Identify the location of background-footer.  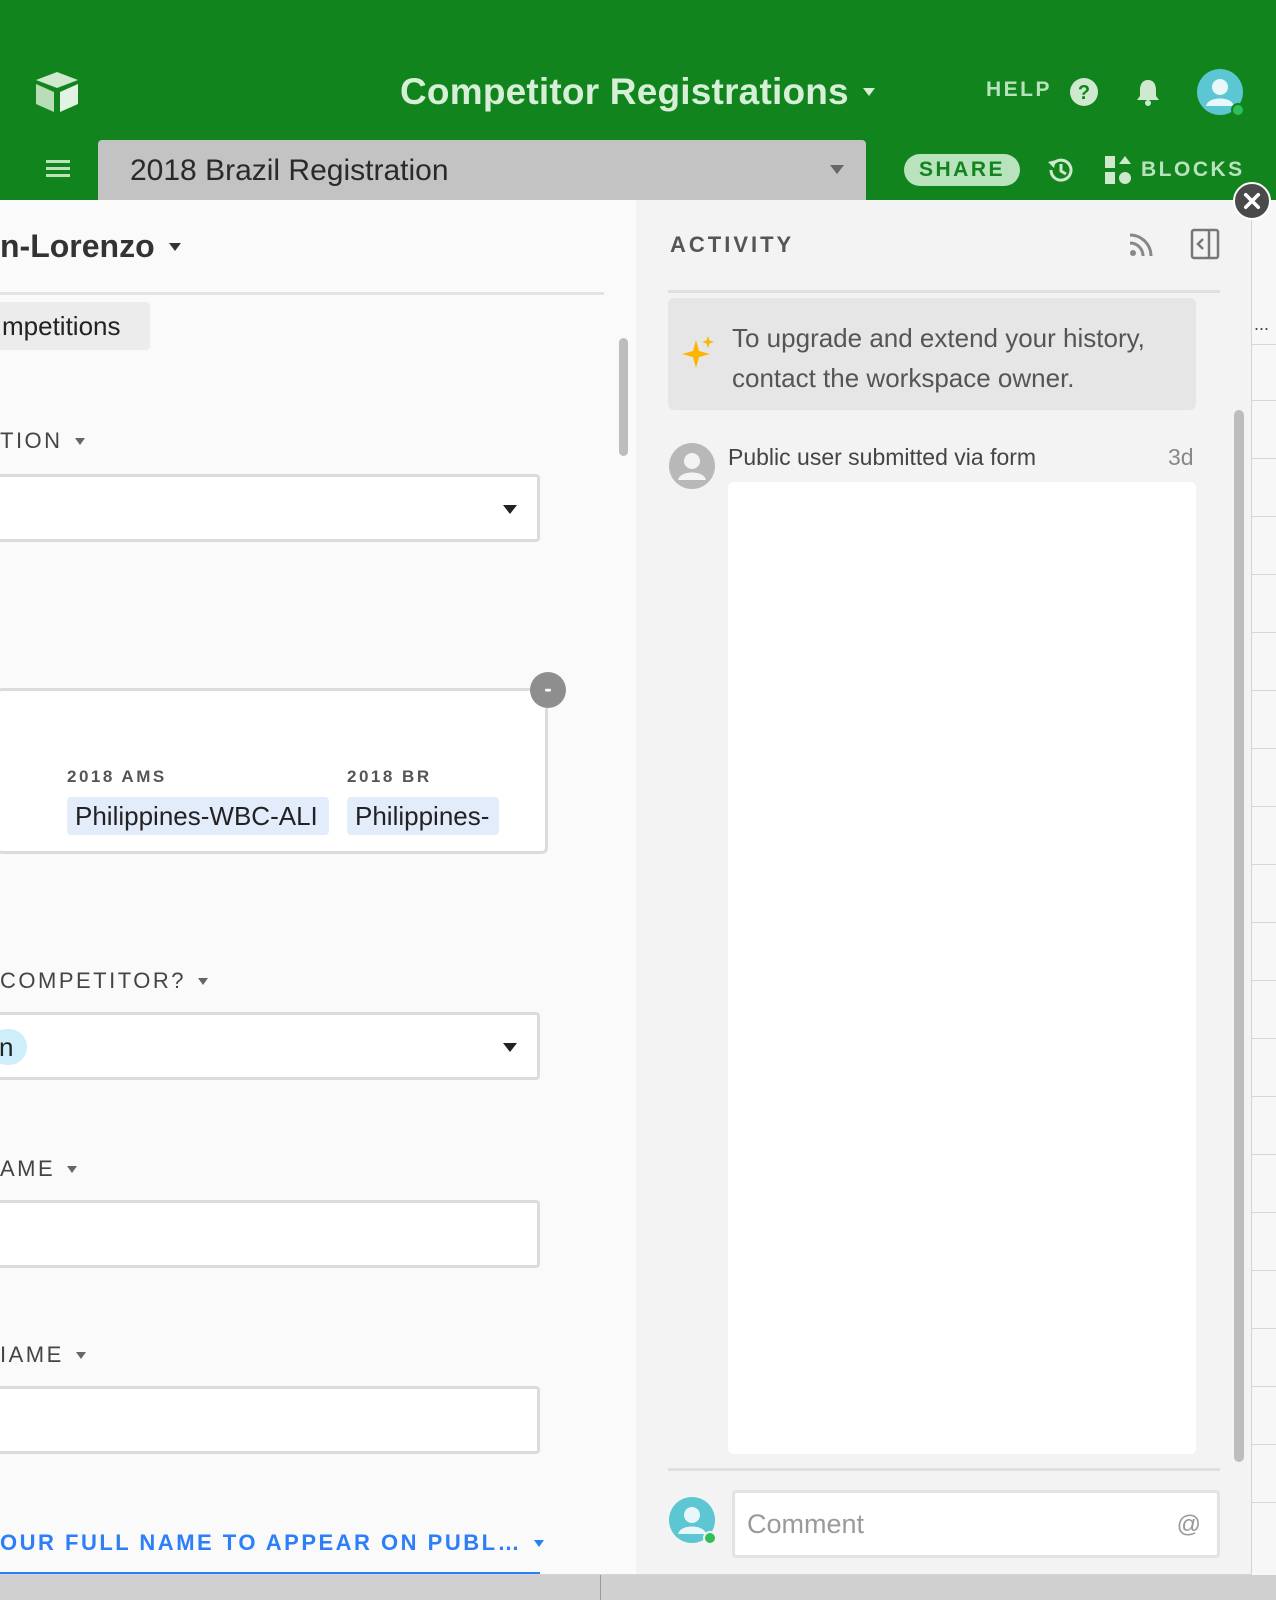
(638, 1587).